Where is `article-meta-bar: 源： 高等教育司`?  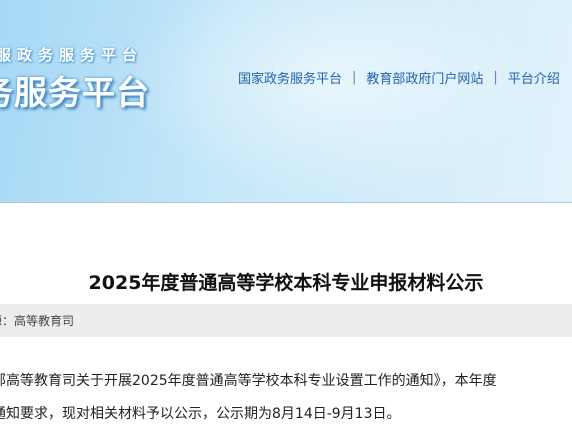 article-meta-bar: 源： 高等教育司 is located at coordinates (286, 320).